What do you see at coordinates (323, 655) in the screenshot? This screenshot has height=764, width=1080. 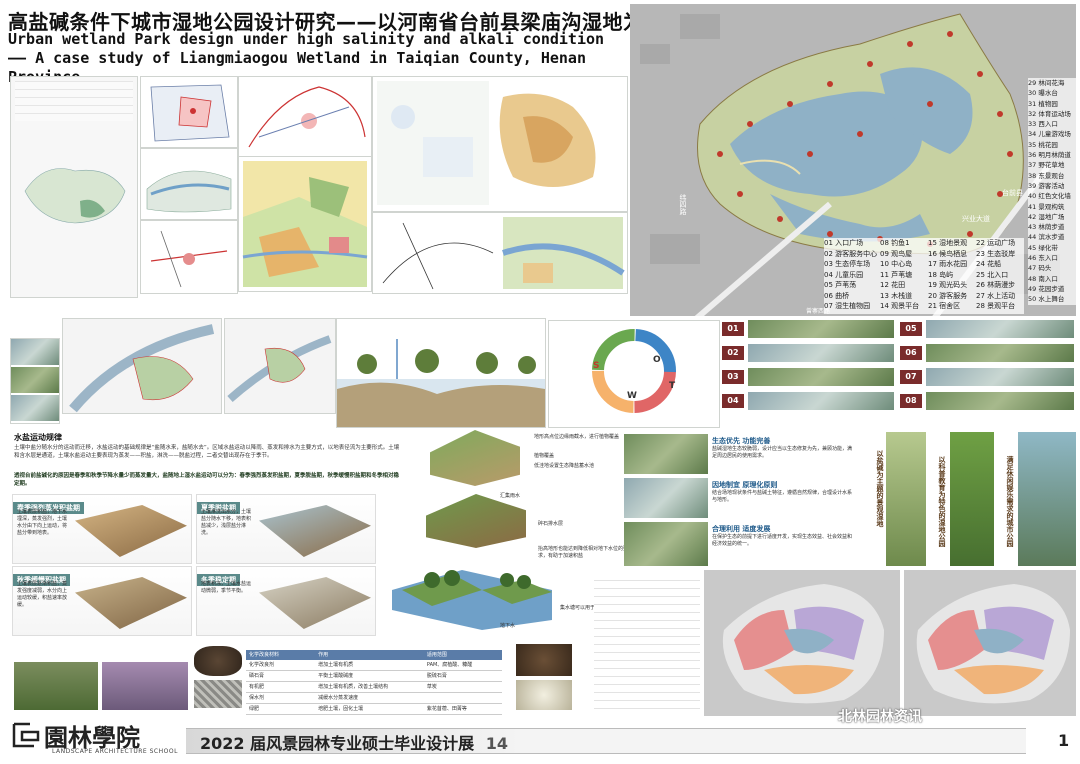 I see `table-header-cell: 作用` at bounding box center [323, 655].